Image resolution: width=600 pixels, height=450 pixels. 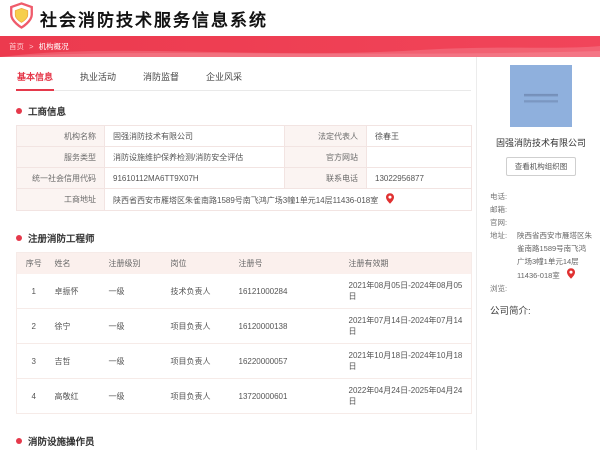 I want to click on company-logo-image, so click(x=541, y=96).